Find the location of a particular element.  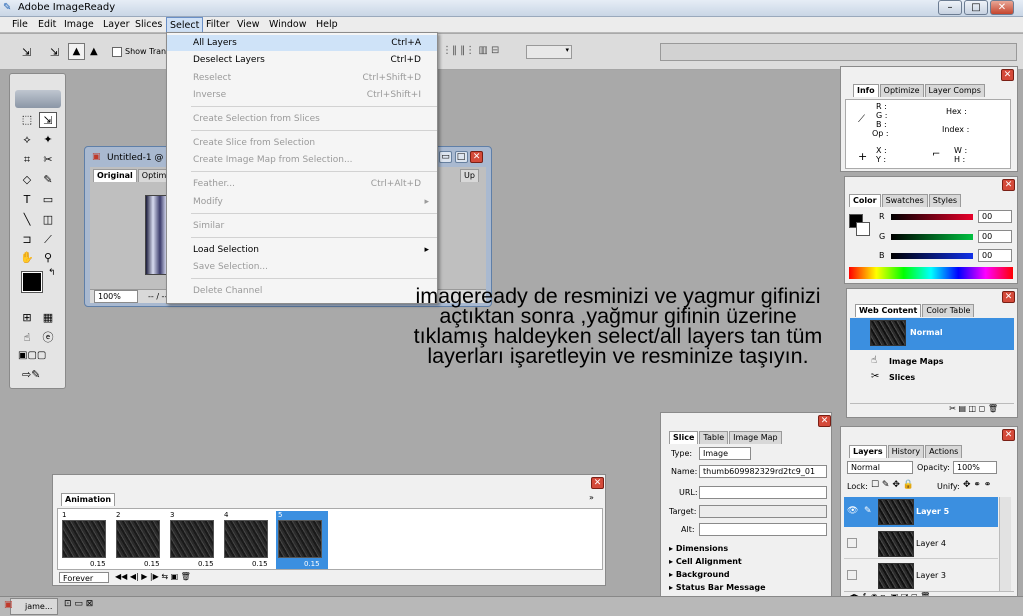

browser-preview-icon: ⓔ is located at coordinates (48, 338).